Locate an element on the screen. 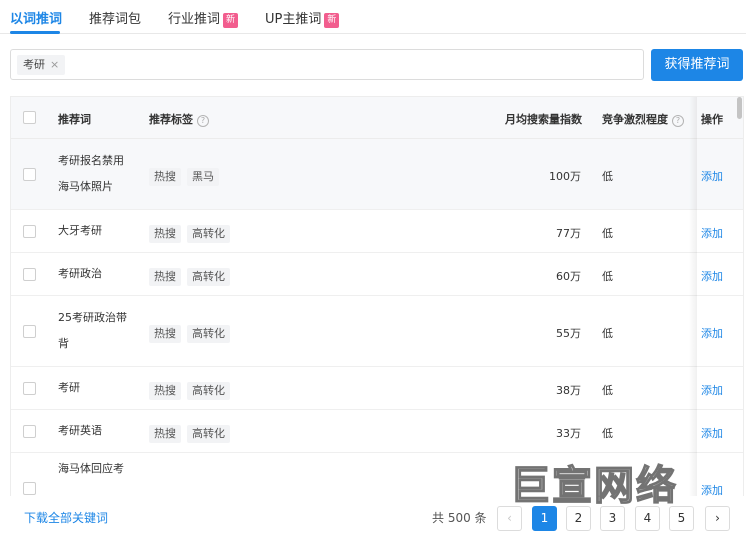 The width and height of the screenshot is (746, 544). tab-up-creator-words: UP主推词新 is located at coordinates (302, 18).